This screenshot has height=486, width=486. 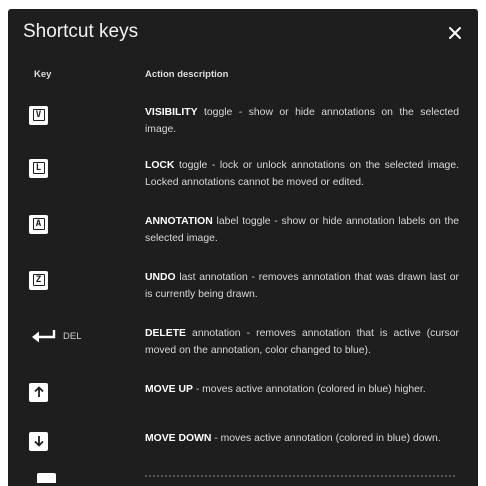 I want to click on enter-arrow-icon, so click(x=44, y=336).